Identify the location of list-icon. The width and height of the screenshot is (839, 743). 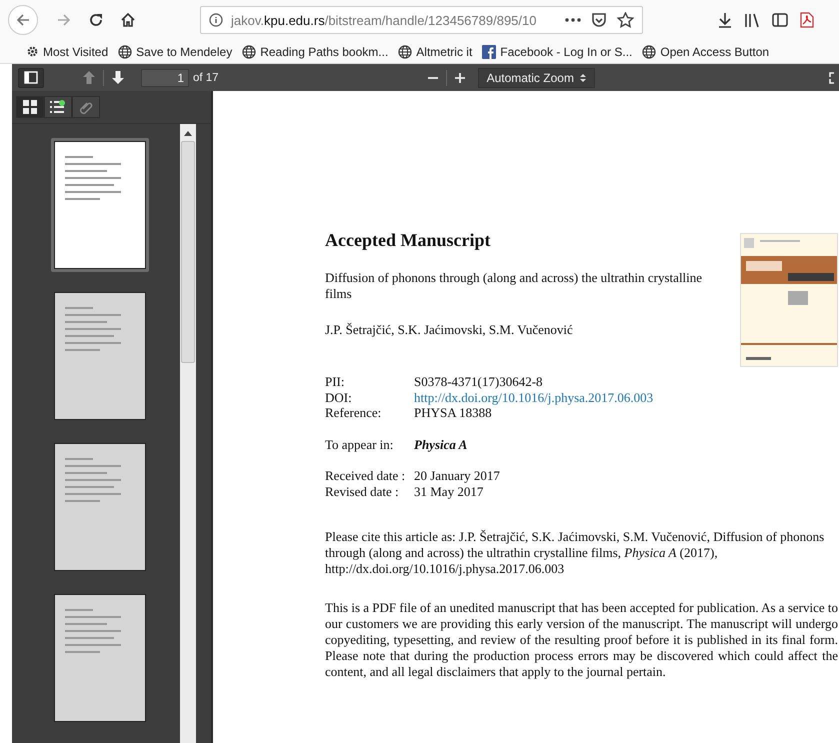
(58, 107).